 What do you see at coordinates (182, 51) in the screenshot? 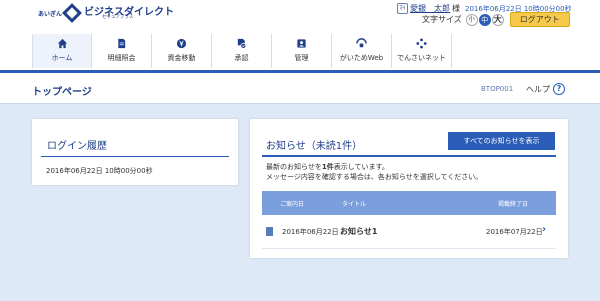
I see `nav-item-transfer: 資金移動` at bounding box center [182, 51].